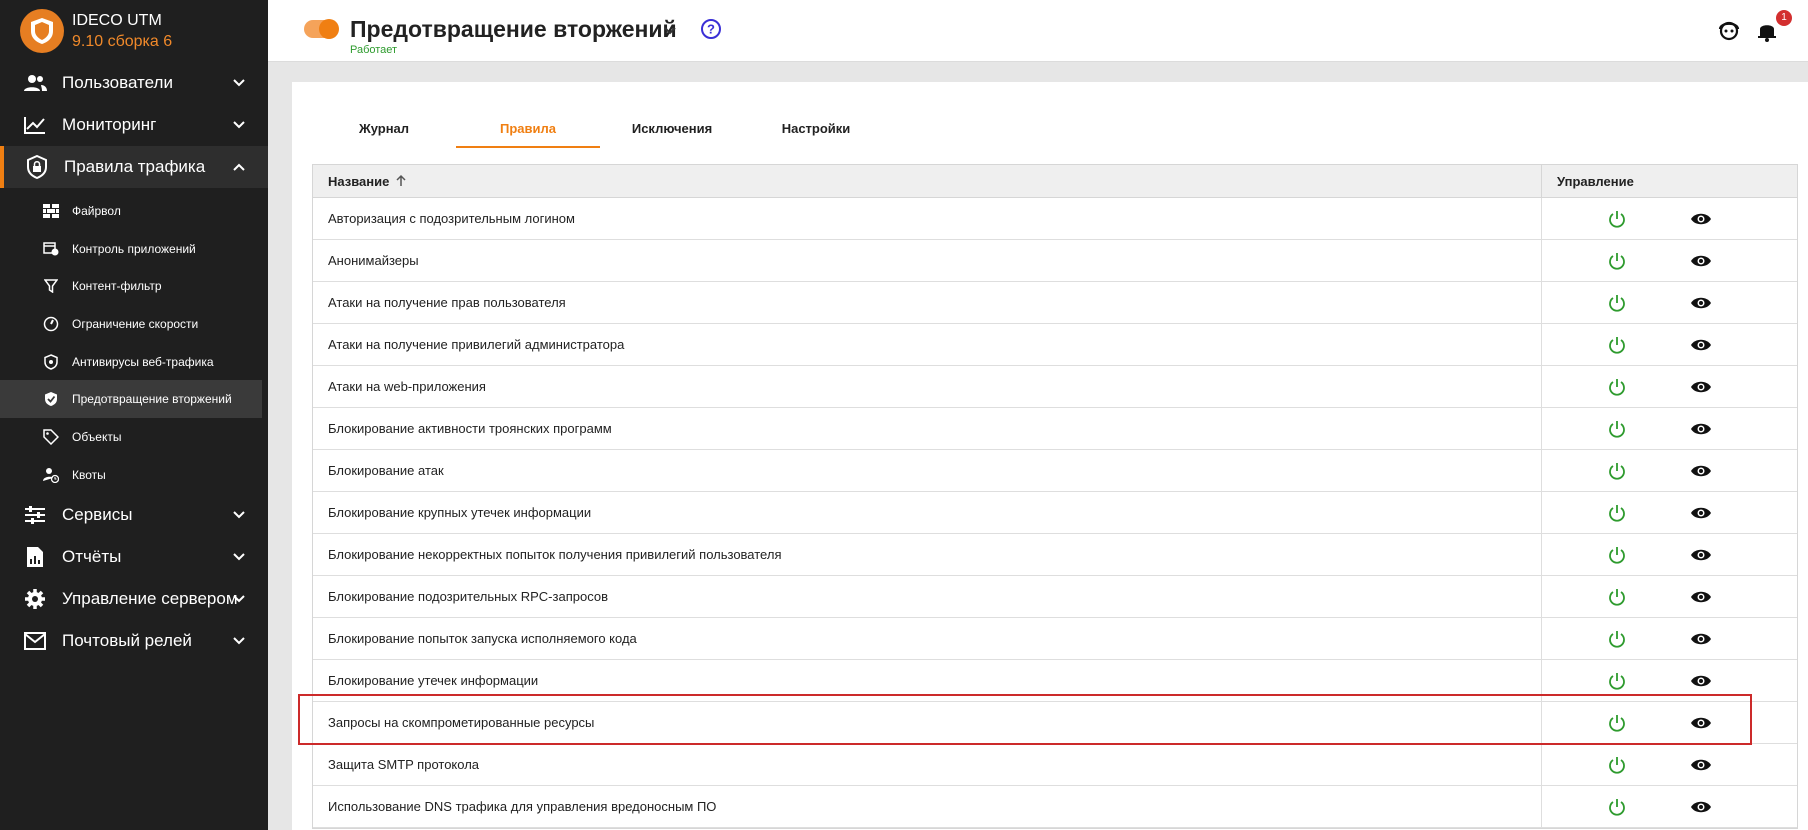 This screenshot has width=1808, height=830. I want to click on table-row: Блокирование подозрительных RPC-запросов, so click(1055, 597).